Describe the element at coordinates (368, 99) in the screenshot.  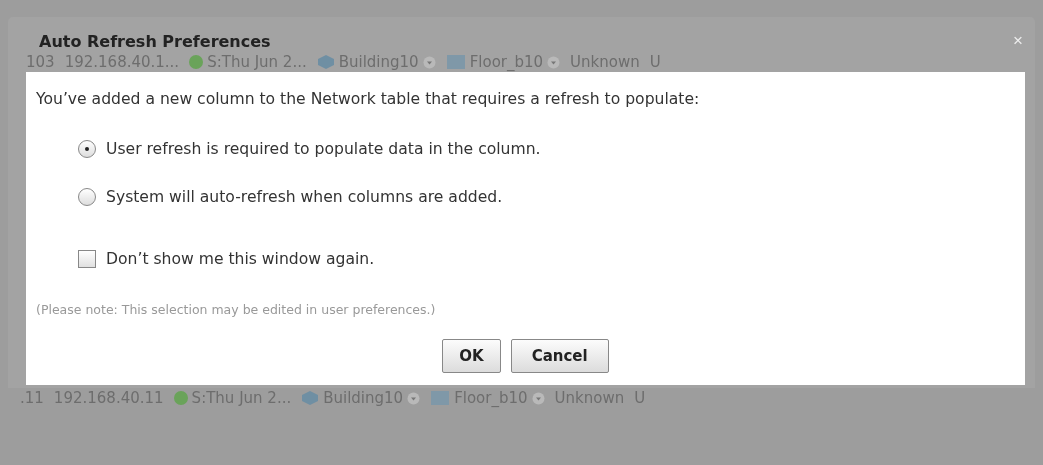
I see `message-text: You’ve added a new column to the Network table that requires a refresh to populate:` at that location.